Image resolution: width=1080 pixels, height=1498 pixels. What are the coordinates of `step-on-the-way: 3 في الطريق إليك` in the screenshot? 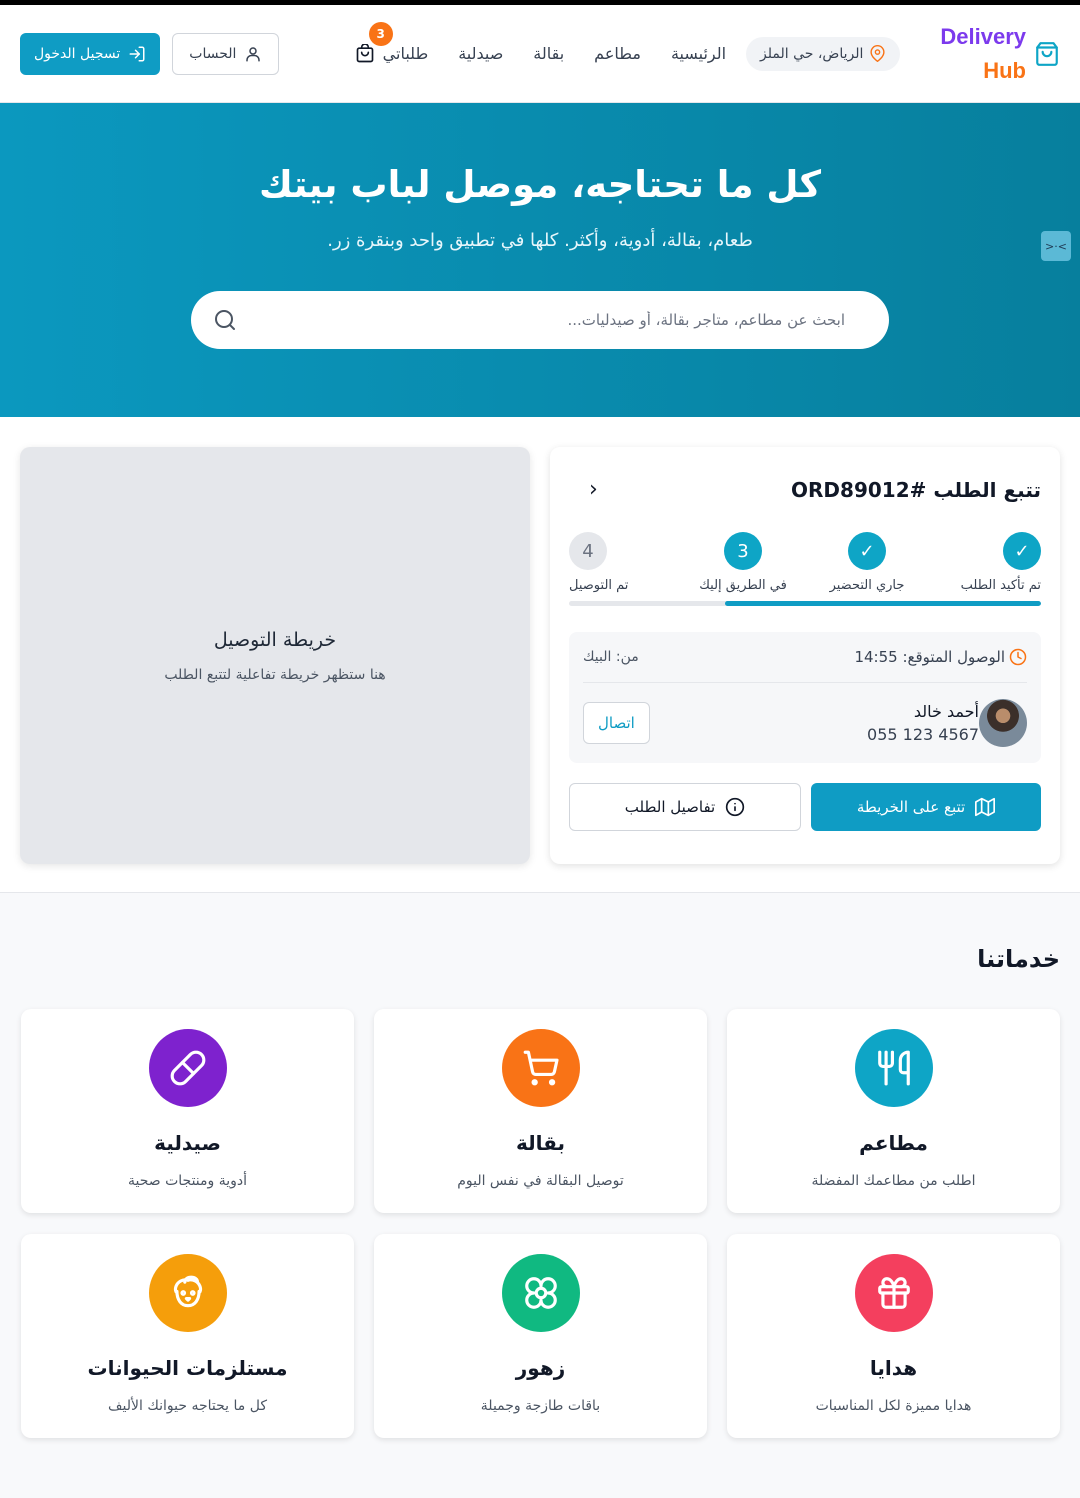 It's located at (743, 562).